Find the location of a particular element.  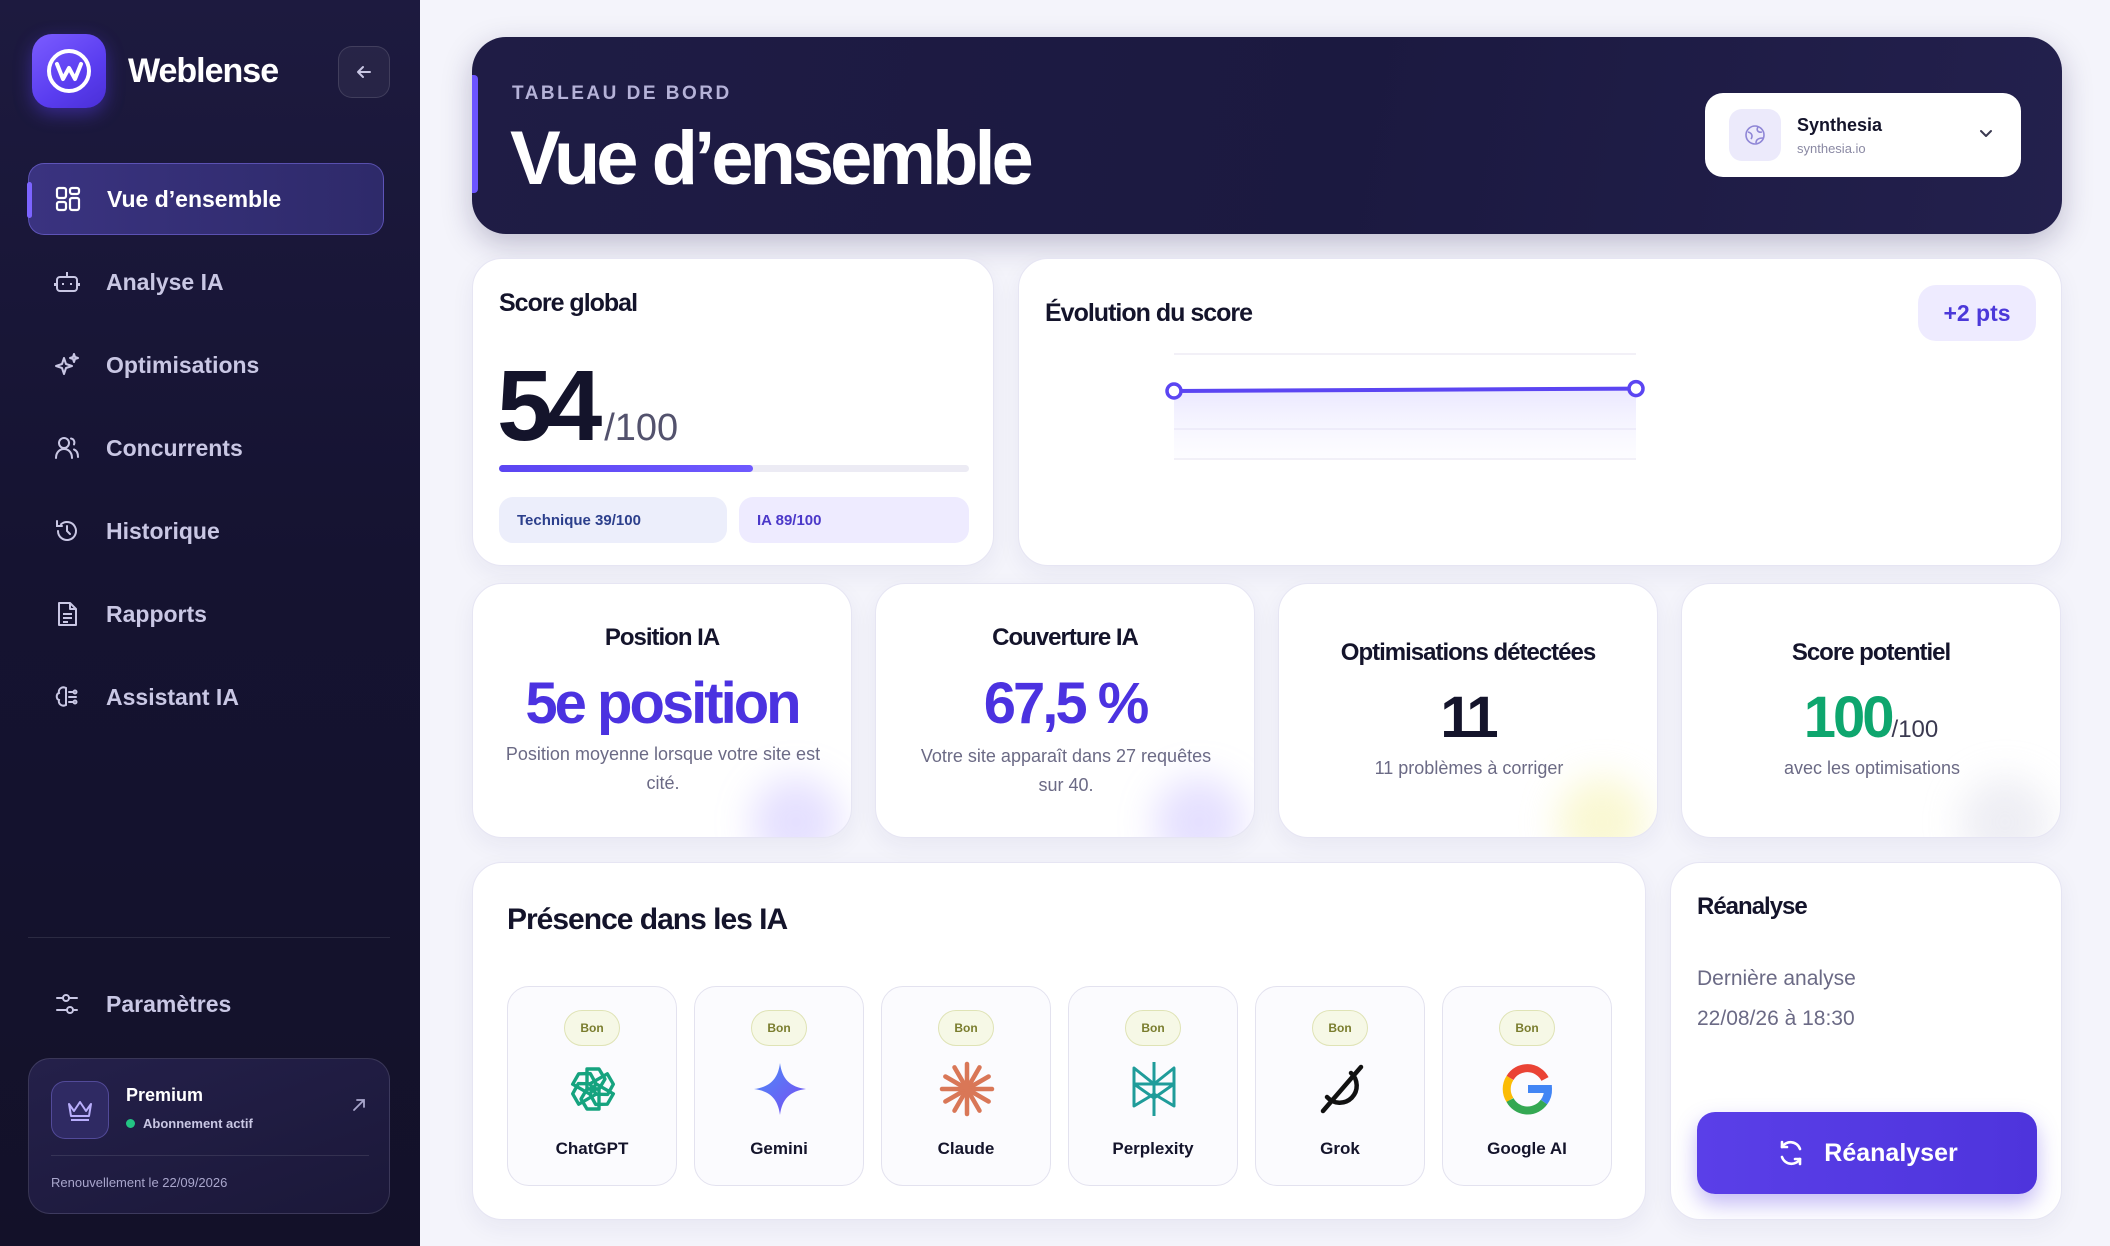

sidebar-item-optimisations: Optimisations is located at coordinates (206, 365).